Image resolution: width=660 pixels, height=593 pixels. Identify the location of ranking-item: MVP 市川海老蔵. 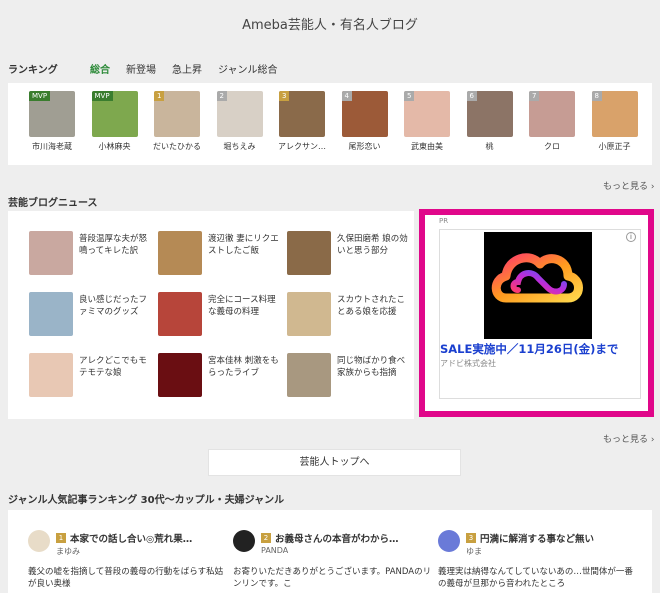
(52, 121).